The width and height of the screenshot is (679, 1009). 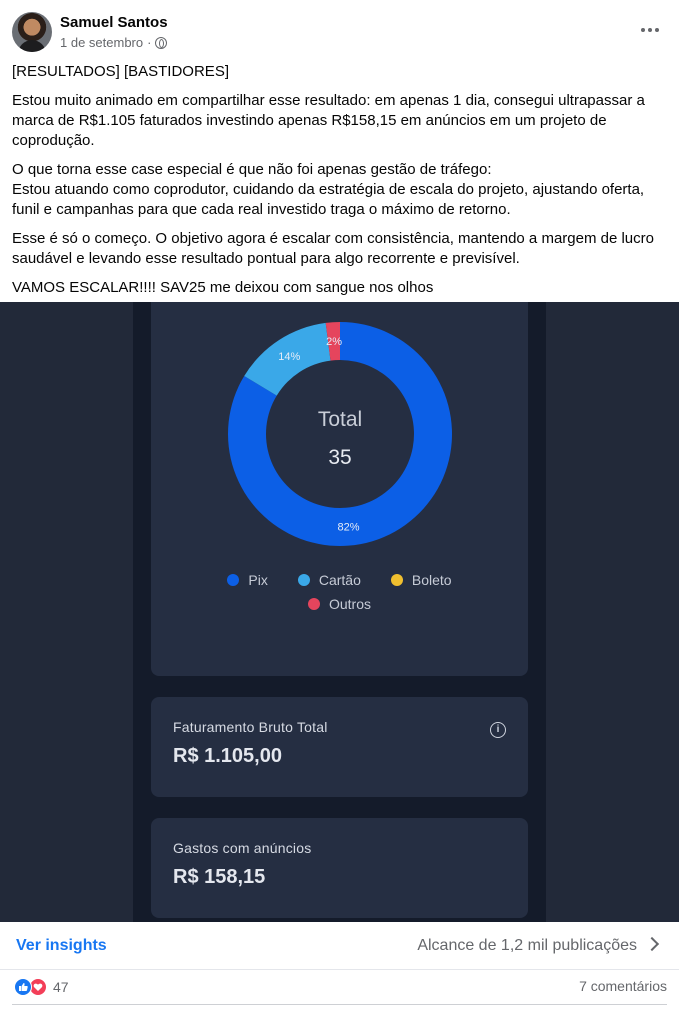 What do you see at coordinates (349, 528) in the screenshot?
I see `donut-label-pix: 82%` at bounding box center [349, 528].